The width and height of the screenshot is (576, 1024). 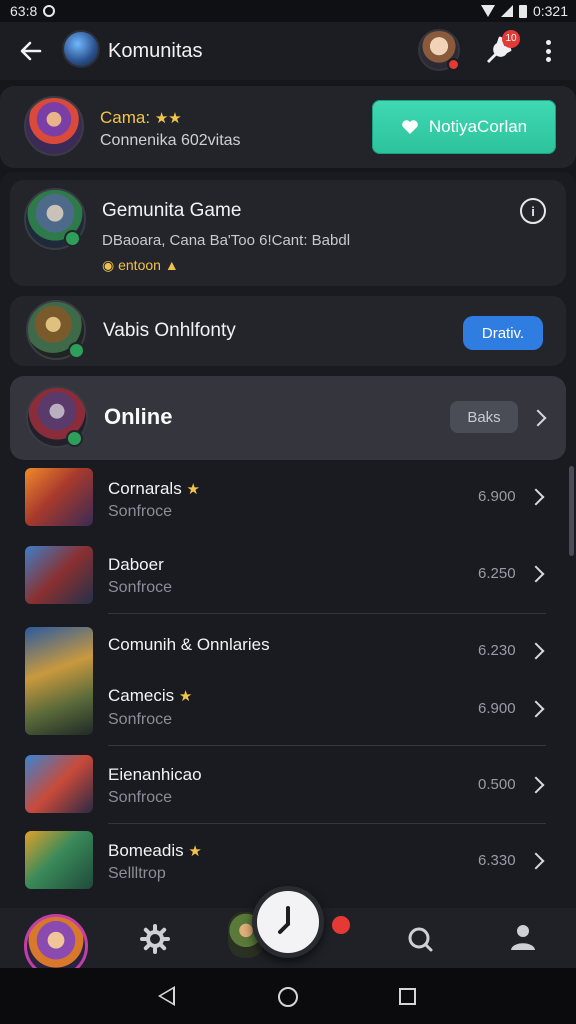 I want to click on featured-badge, so click(x=76, y=350).